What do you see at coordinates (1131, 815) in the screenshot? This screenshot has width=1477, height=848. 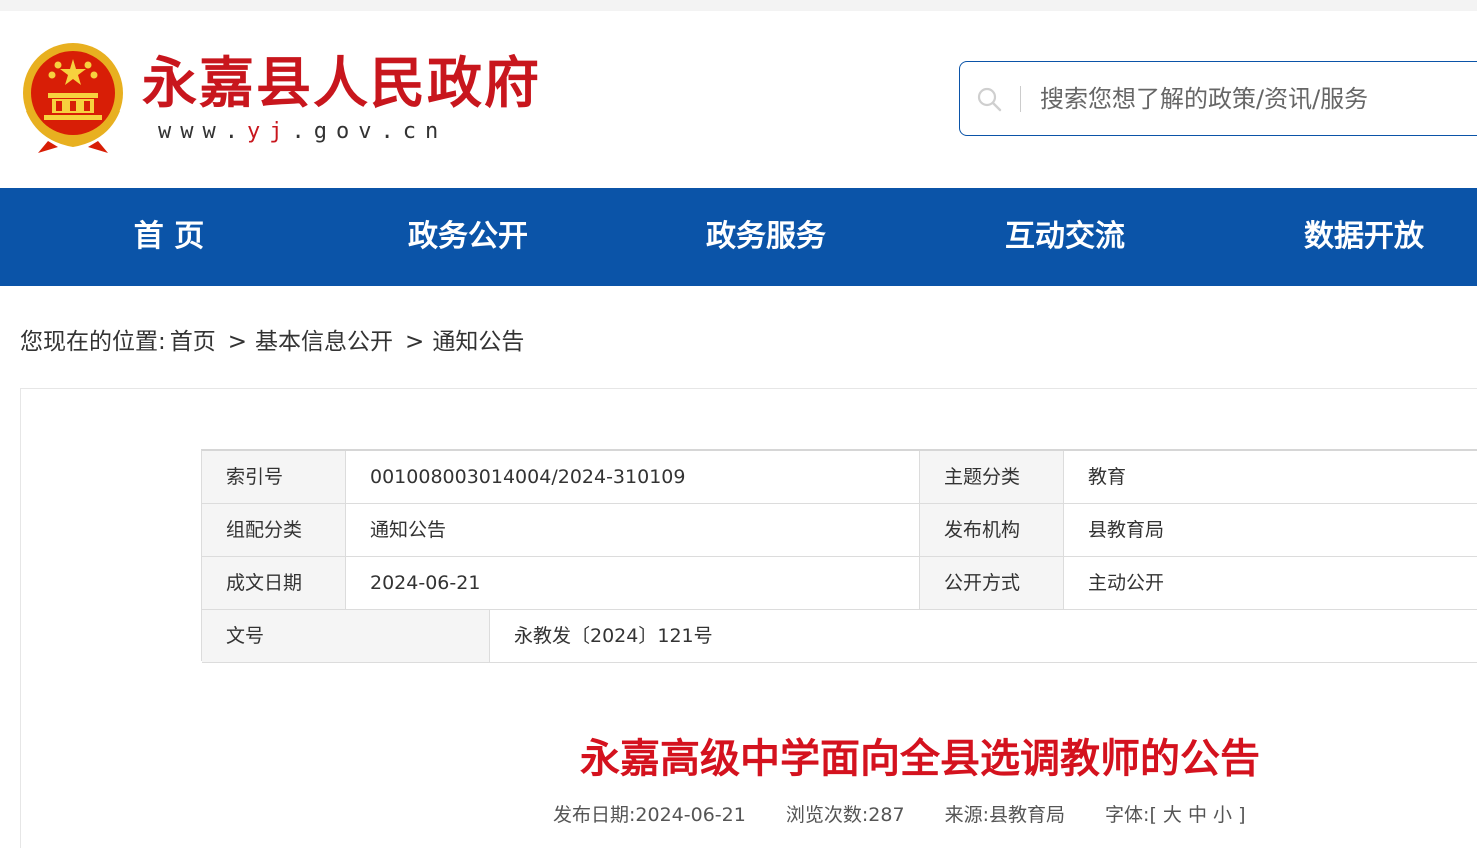 I see `font-size-label: 字体:[` at bounding box center [1131, 815].